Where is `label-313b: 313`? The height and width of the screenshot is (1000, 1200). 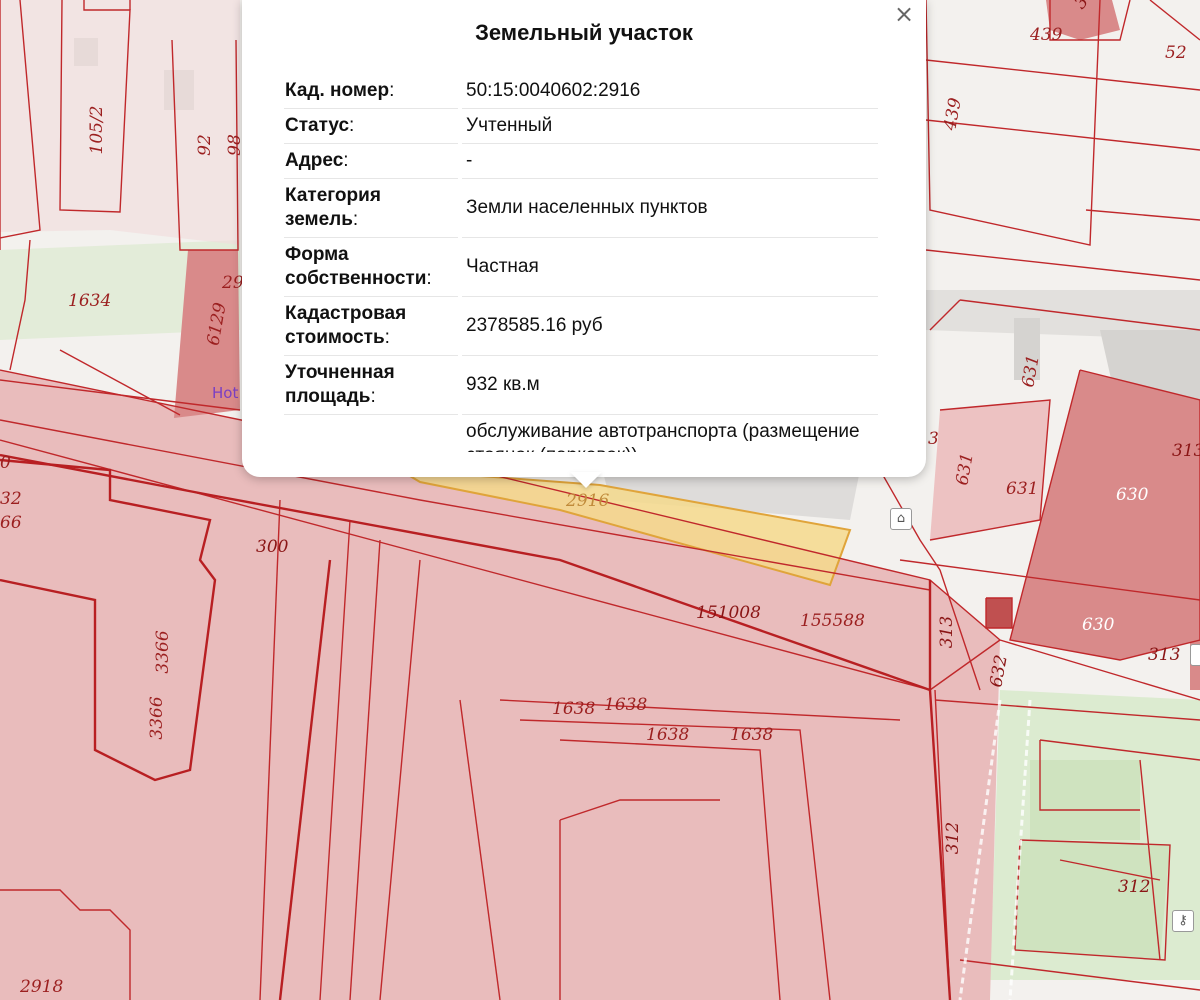
label-313b: 313 is located at coordinates (947, 632).